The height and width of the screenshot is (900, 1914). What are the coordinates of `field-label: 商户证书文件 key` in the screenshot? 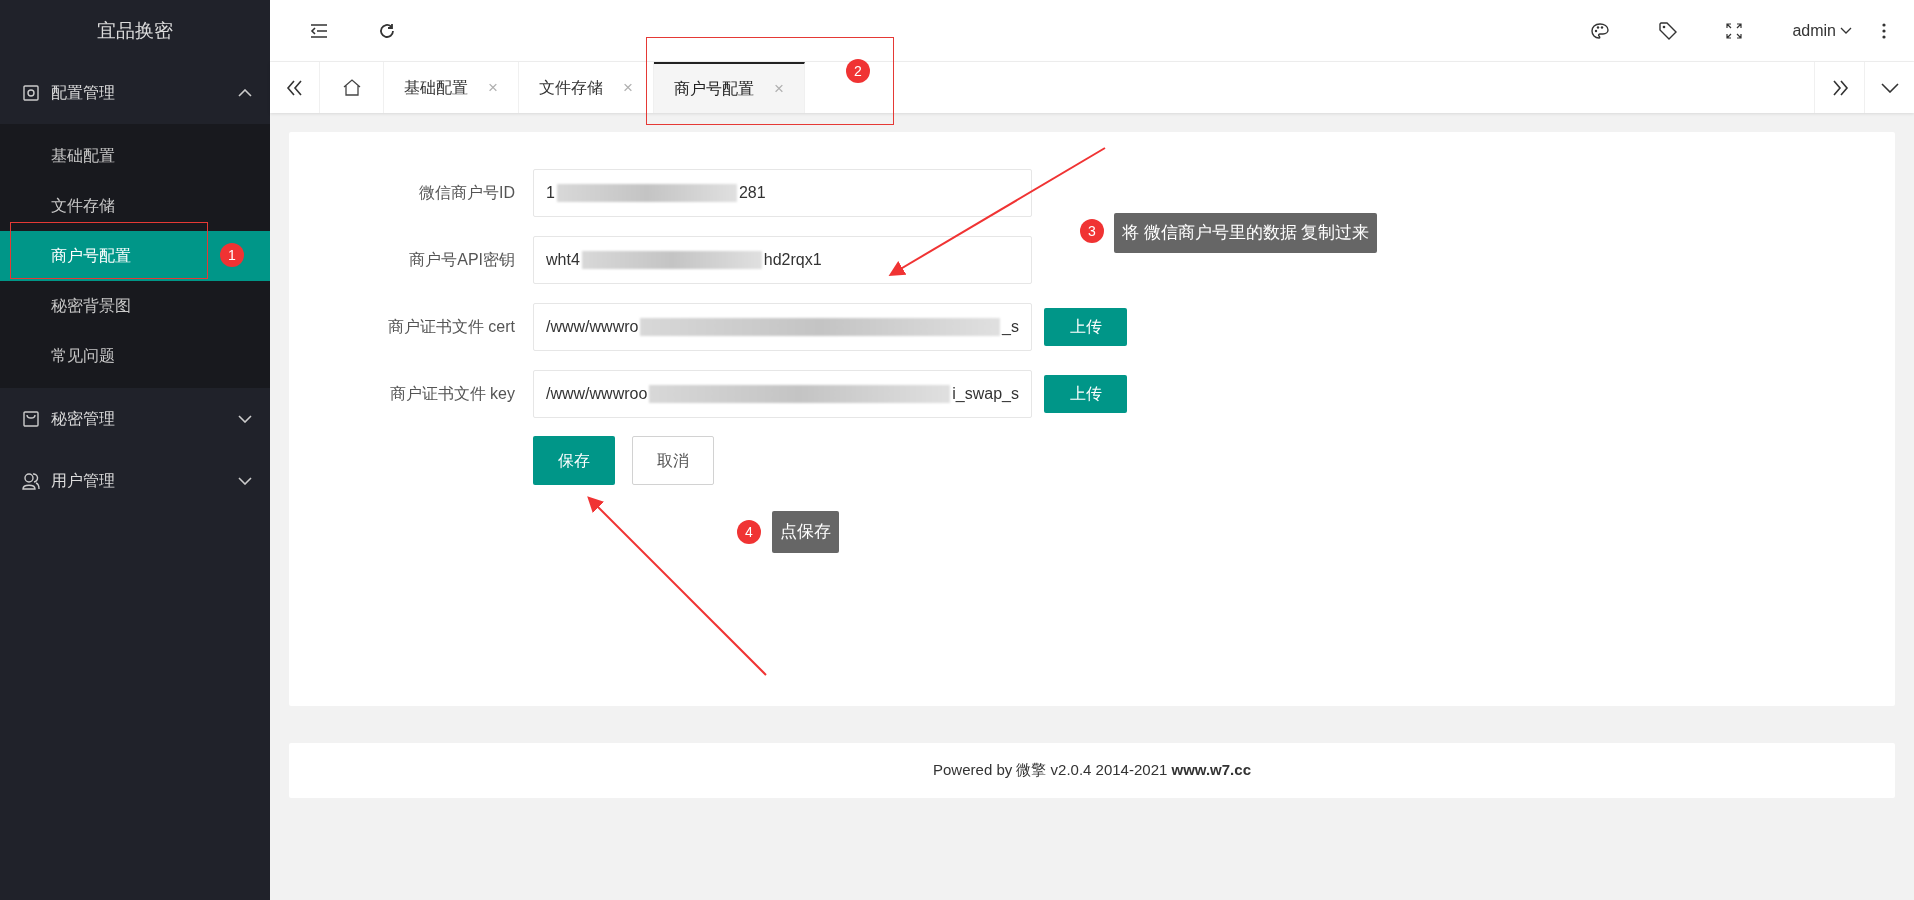 It's located at (452, 394).